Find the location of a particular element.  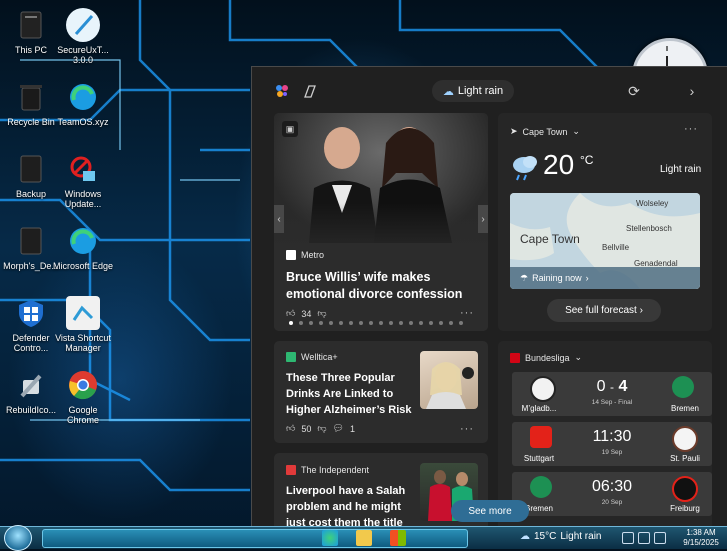

match-row: Stuttgart 11:30 19 Sep St. Pauli is located at coordinates (612, 444).